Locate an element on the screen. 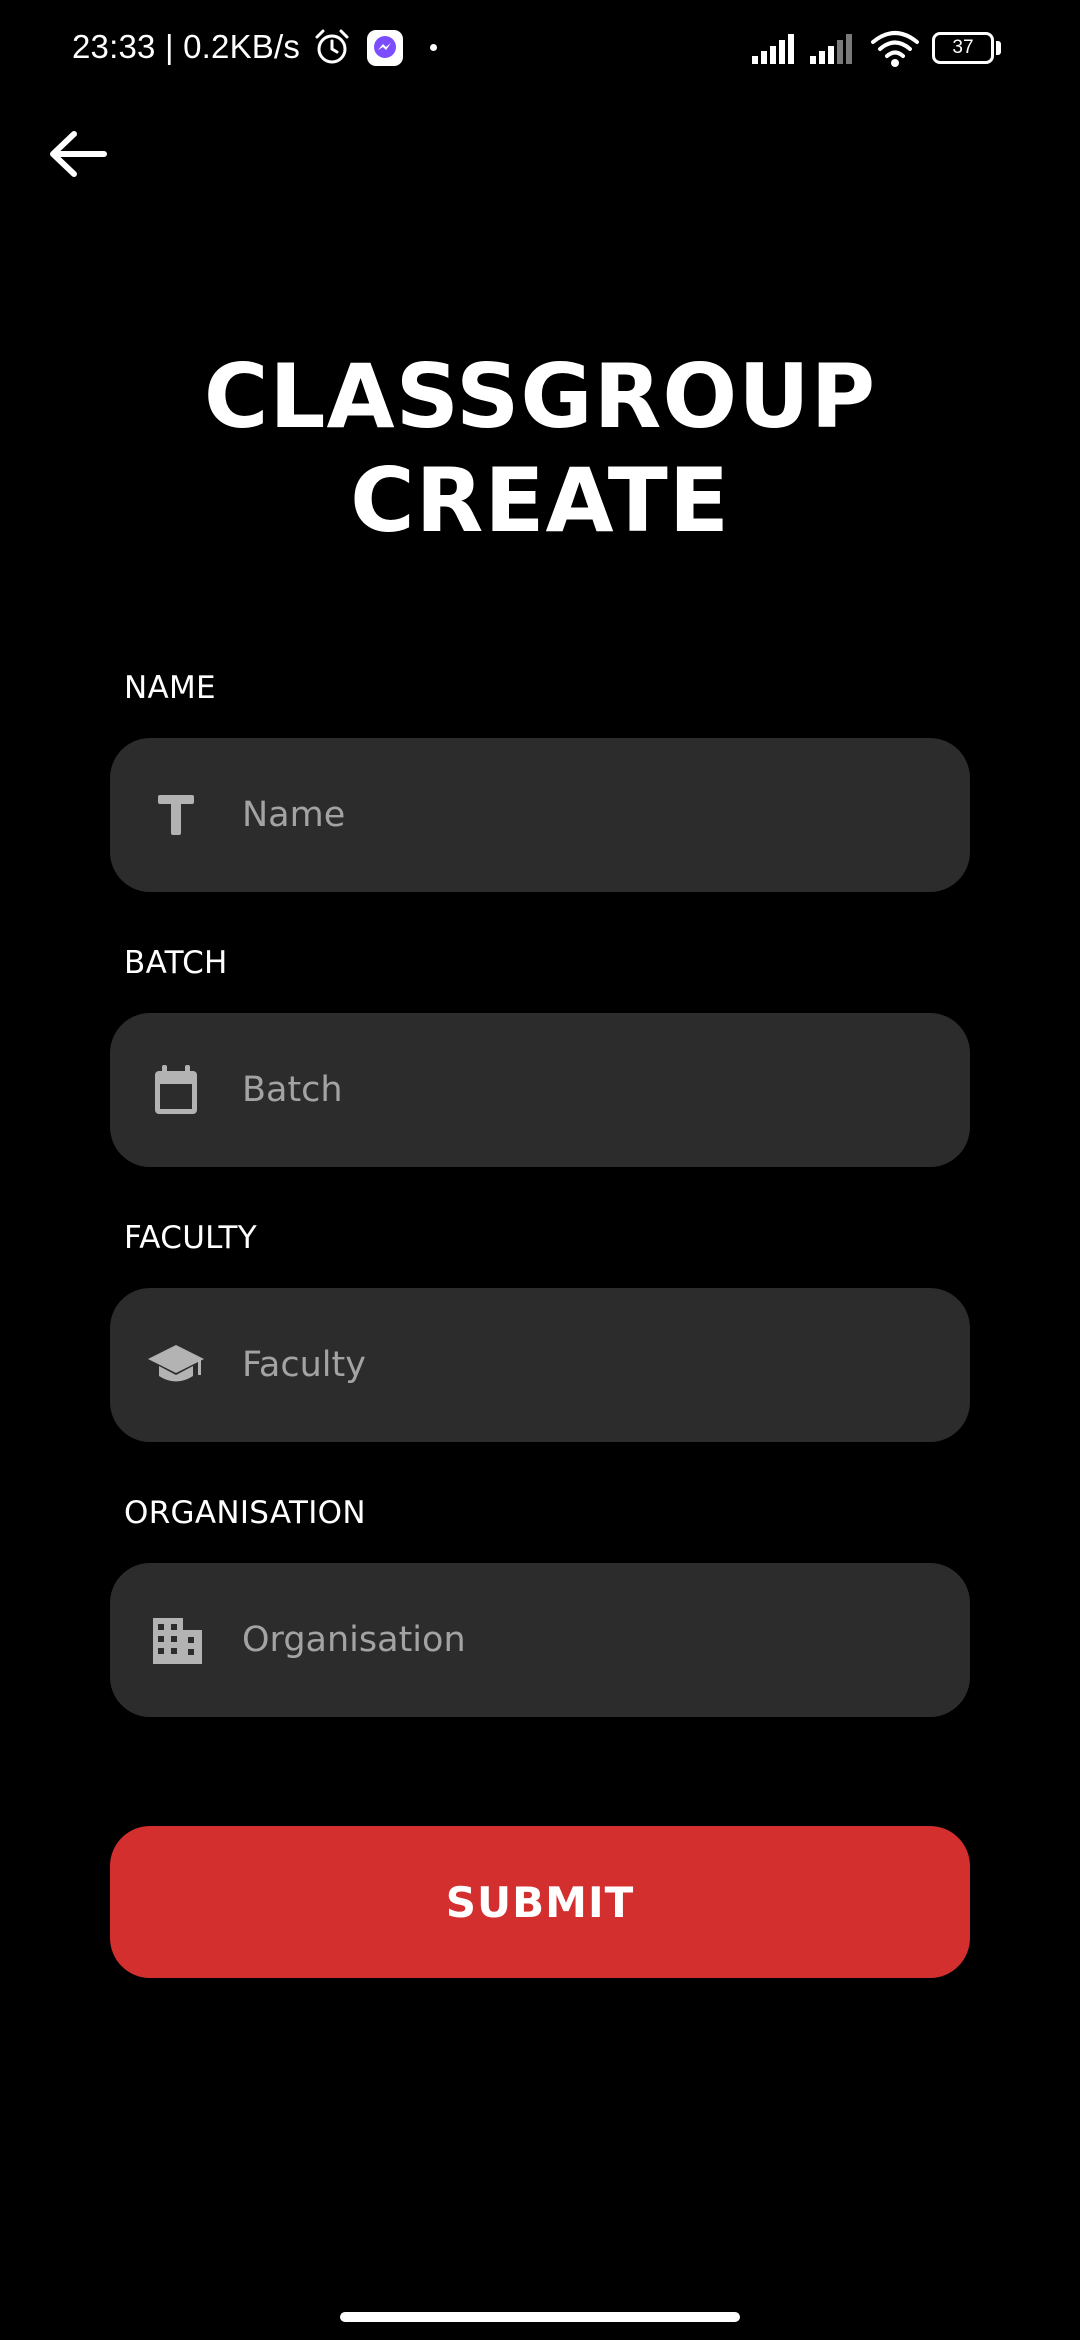 This screenshot has width=1080, height=2340. battery-tip is located at coordinates (998, 48).